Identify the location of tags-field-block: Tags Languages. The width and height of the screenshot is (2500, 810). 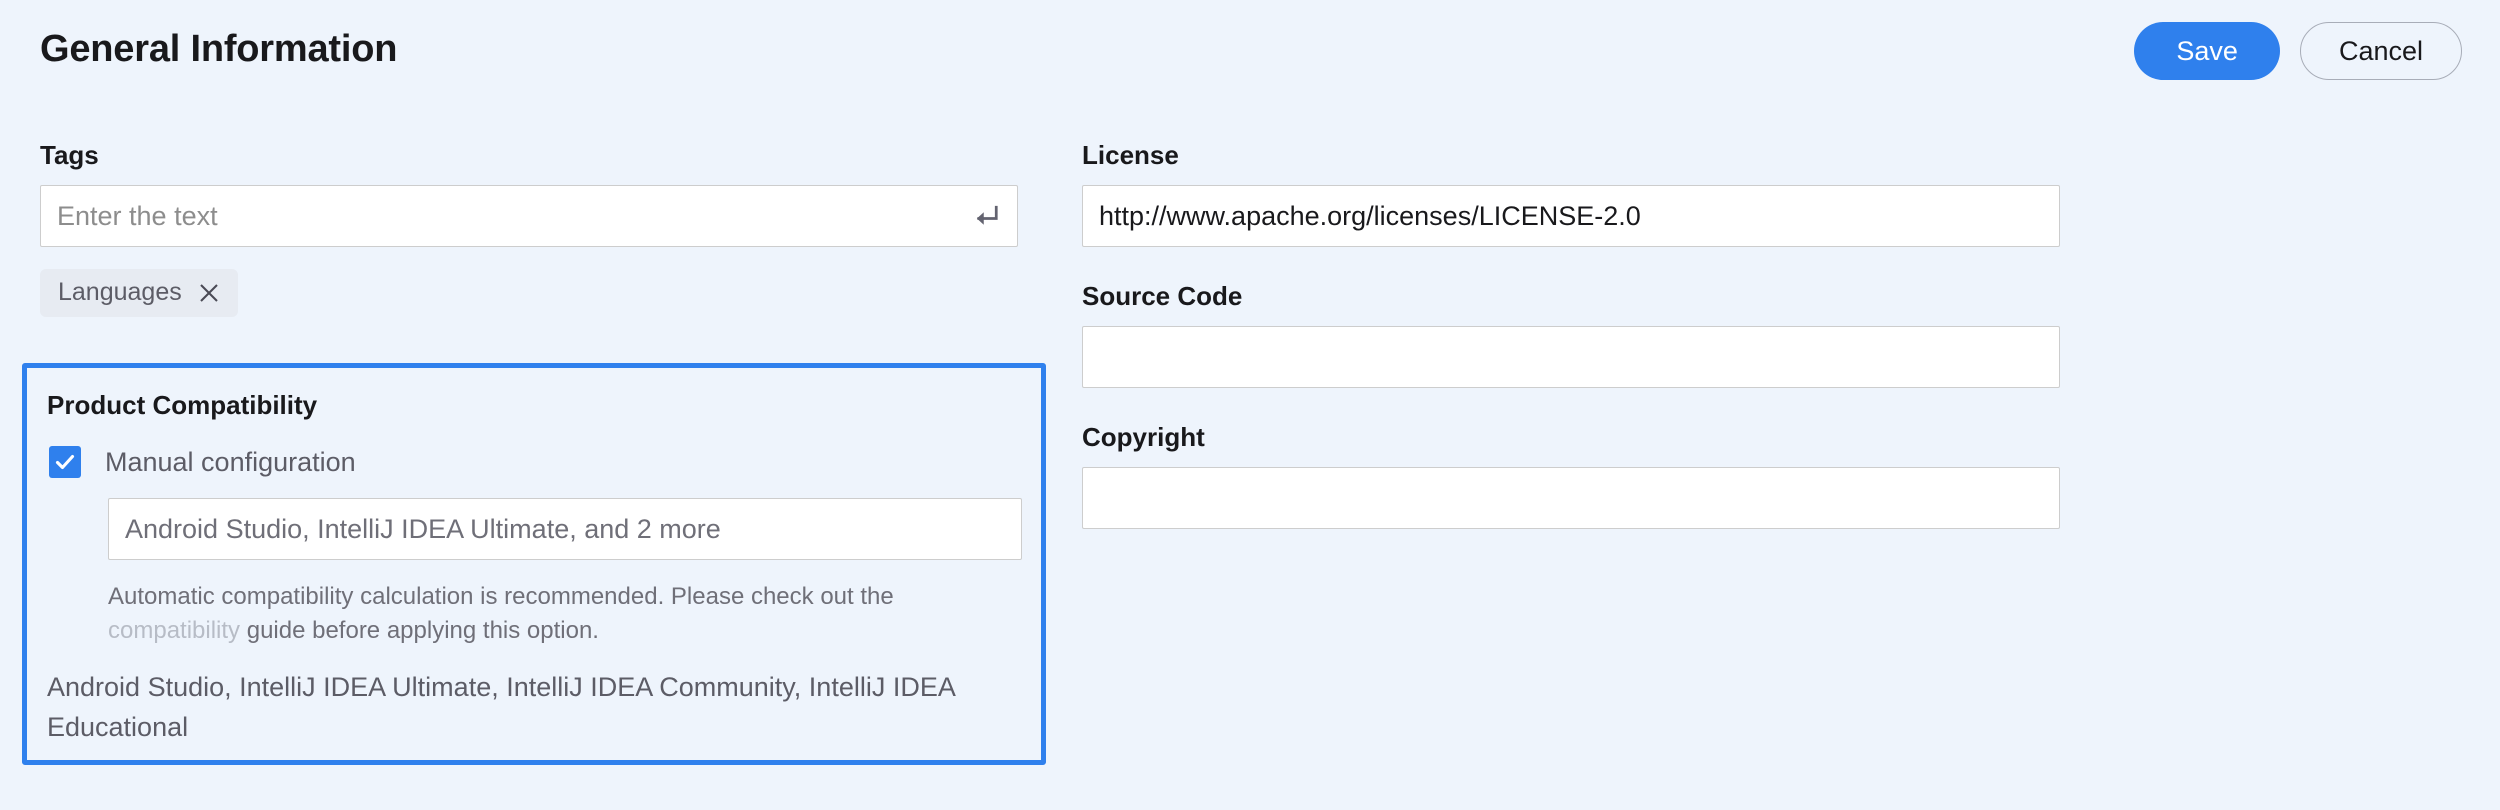
(530, 228).